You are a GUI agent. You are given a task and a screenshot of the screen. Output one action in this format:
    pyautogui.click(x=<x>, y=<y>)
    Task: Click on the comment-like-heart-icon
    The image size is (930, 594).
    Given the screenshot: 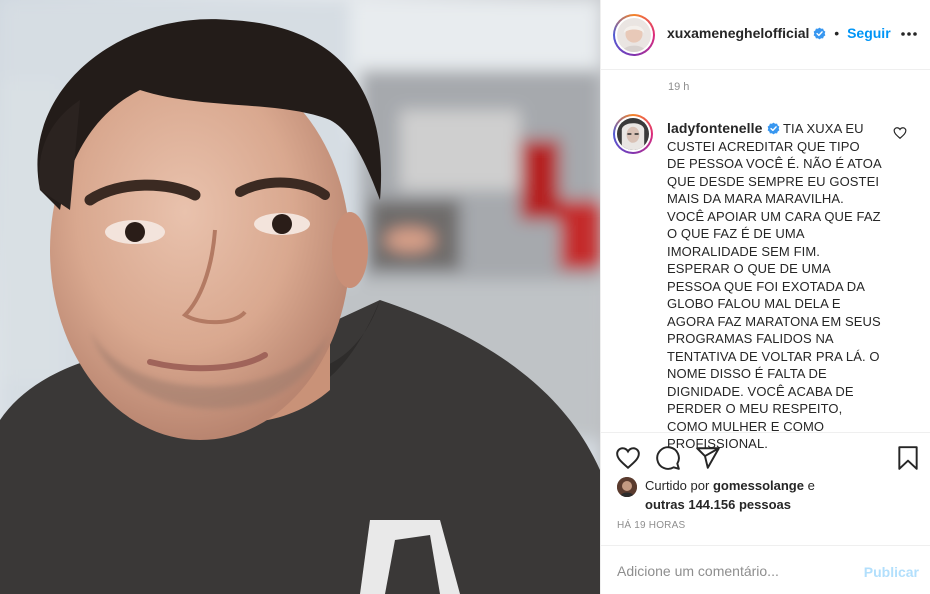 What is the action you would take?
    pyautogui.click(x=900, y=133)
    